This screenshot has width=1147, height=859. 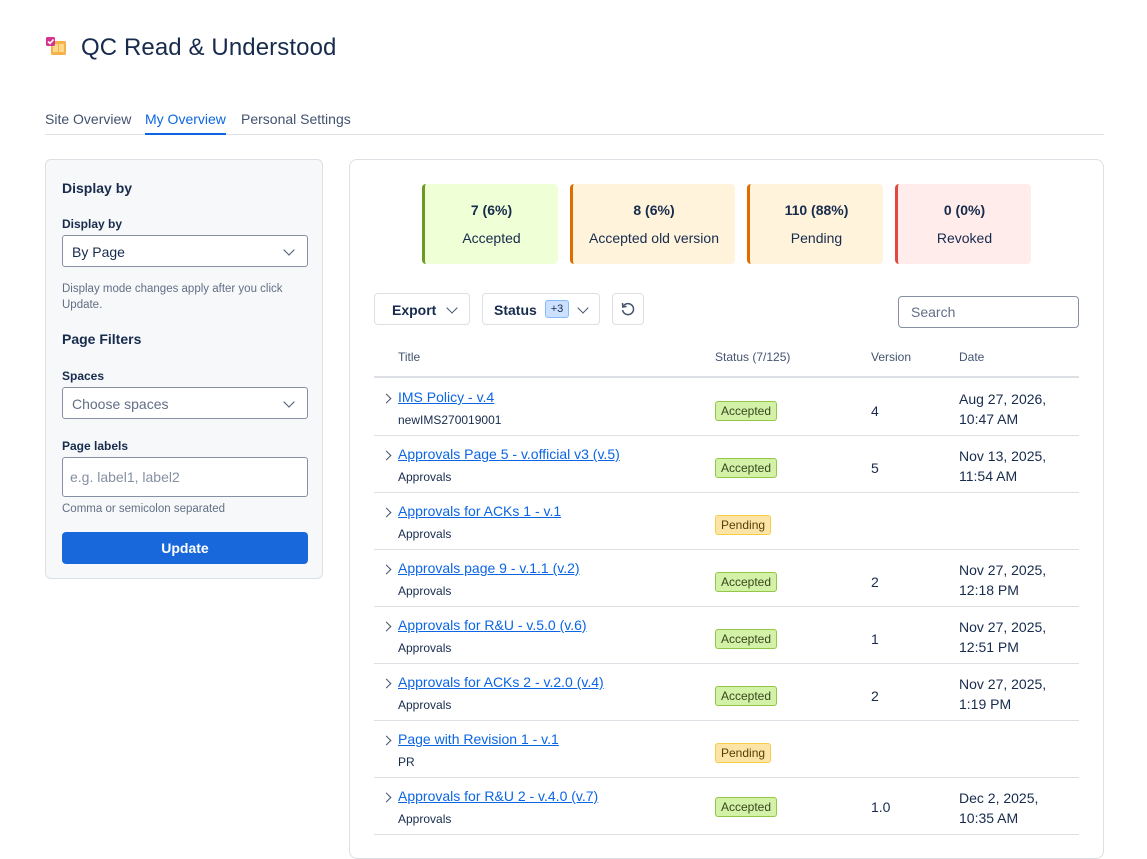 I want to click on space-name: PR, so click(x=406, y=762).